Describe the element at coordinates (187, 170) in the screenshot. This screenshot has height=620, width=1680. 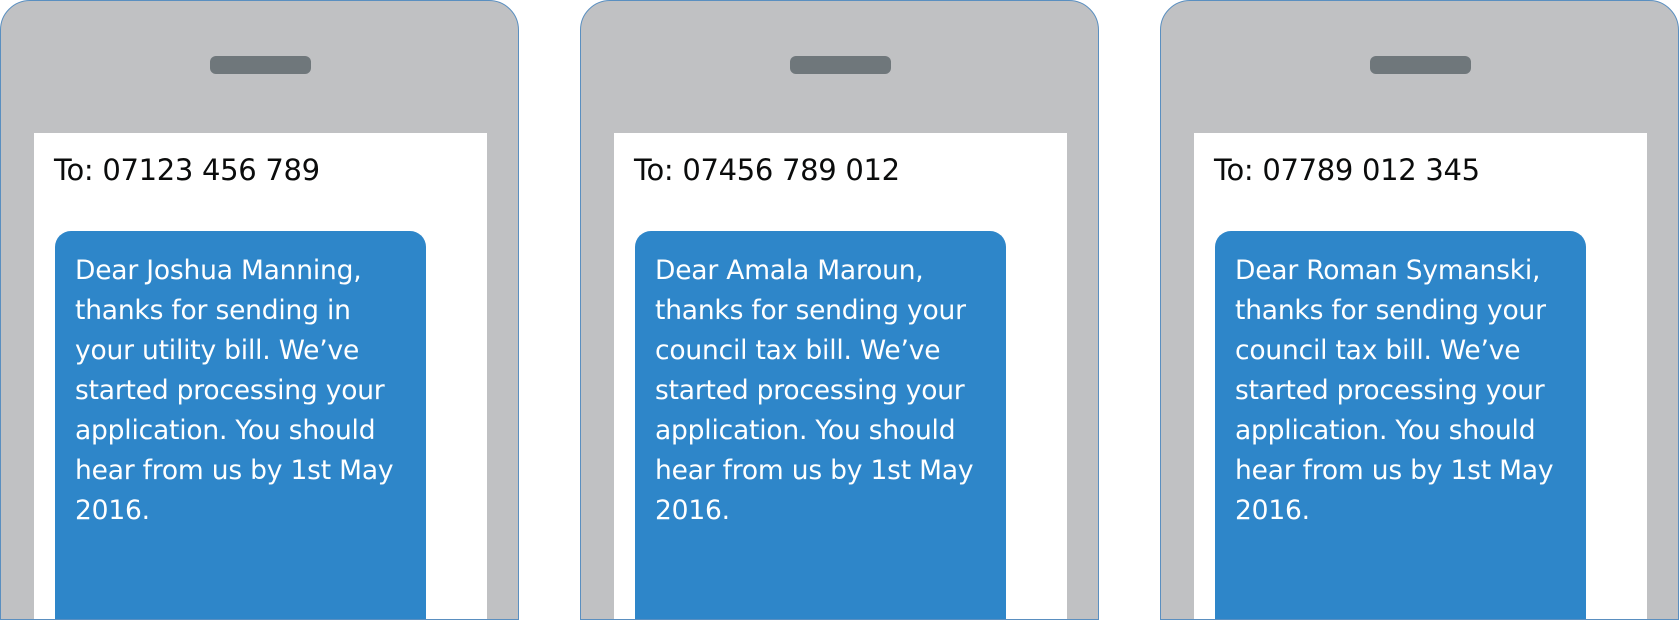
I see `recipient-number: To: 07123 456 789` at that location.